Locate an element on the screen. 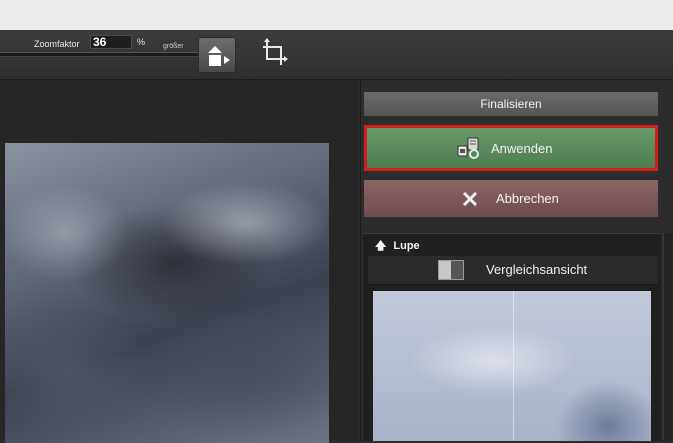 This screenshot has width=673, height=443. apply-button: Anwenden is located at coordinates (511, 148).